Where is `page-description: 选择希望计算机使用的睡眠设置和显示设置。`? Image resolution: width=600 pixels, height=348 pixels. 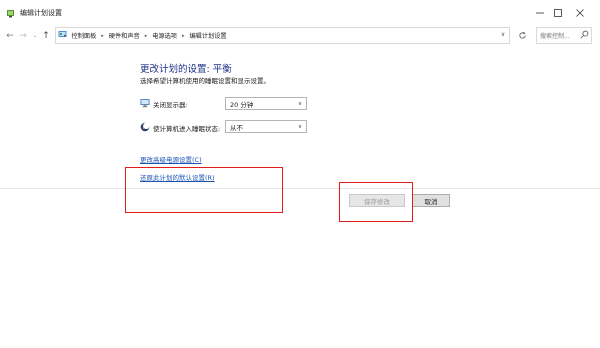 page-description: 选择希望计算机使用的睡眠设置和显示设置。 is located at coordinates (205, 81).